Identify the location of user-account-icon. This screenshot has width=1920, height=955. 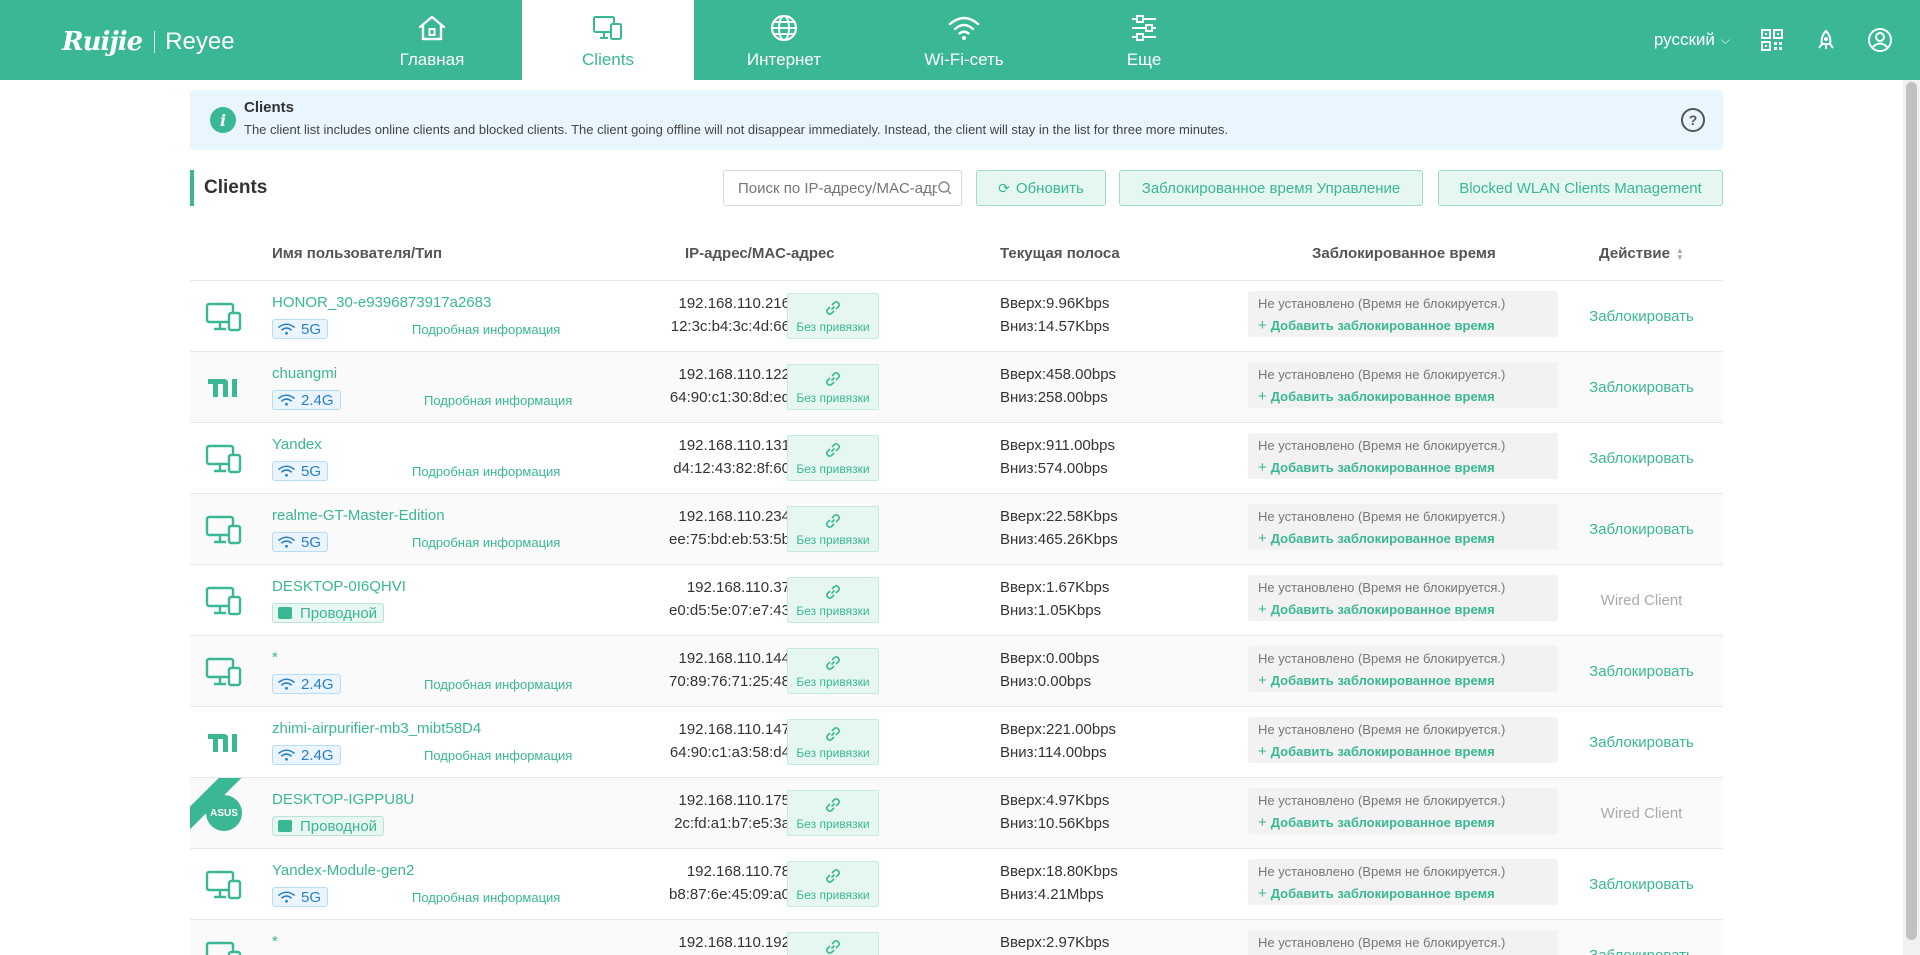
(1880, 40).